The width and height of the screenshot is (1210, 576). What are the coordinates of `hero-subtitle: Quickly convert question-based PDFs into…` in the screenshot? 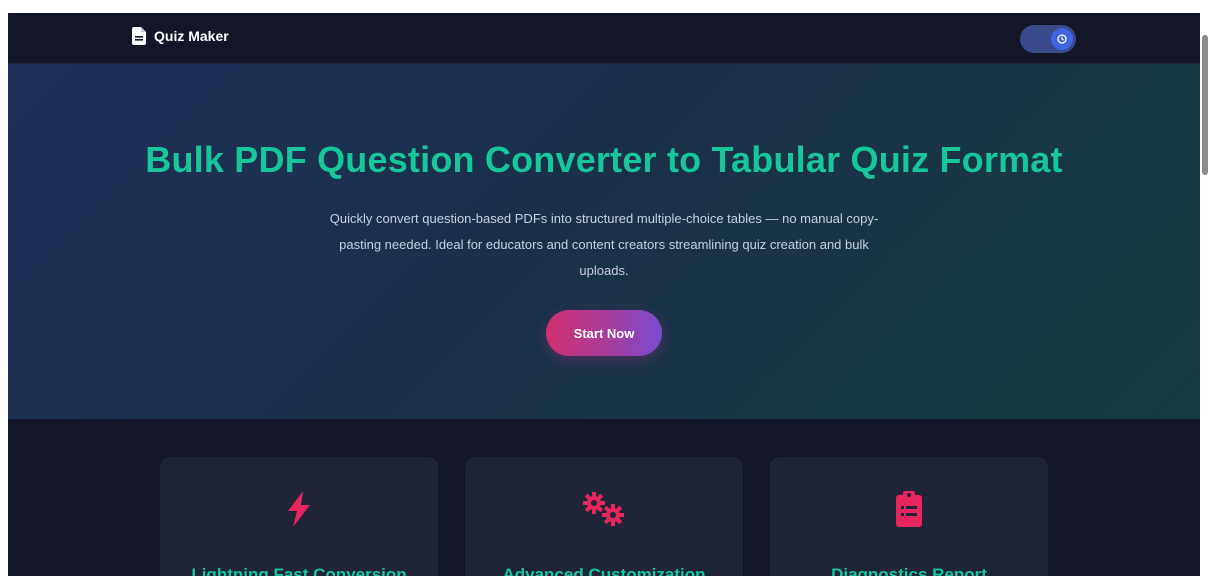 It's located at (604, 244).